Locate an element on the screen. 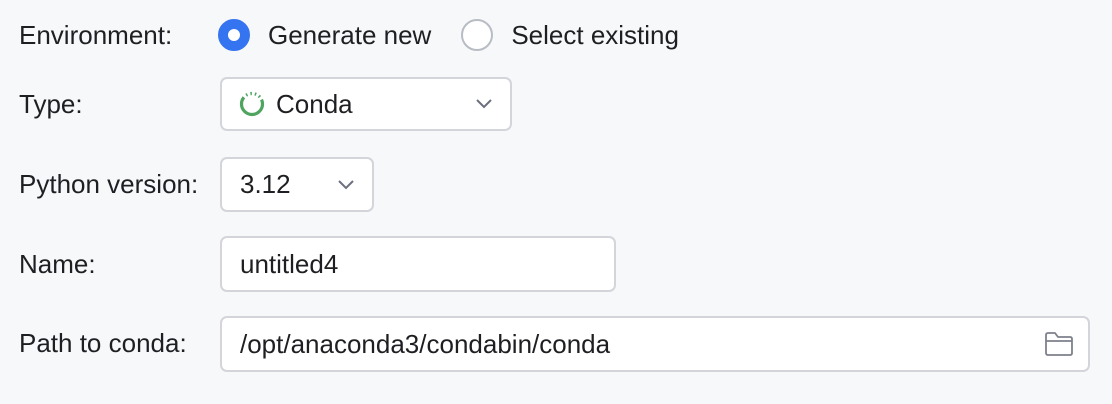  radio-checked-icon is located at coordinates (234, 35).